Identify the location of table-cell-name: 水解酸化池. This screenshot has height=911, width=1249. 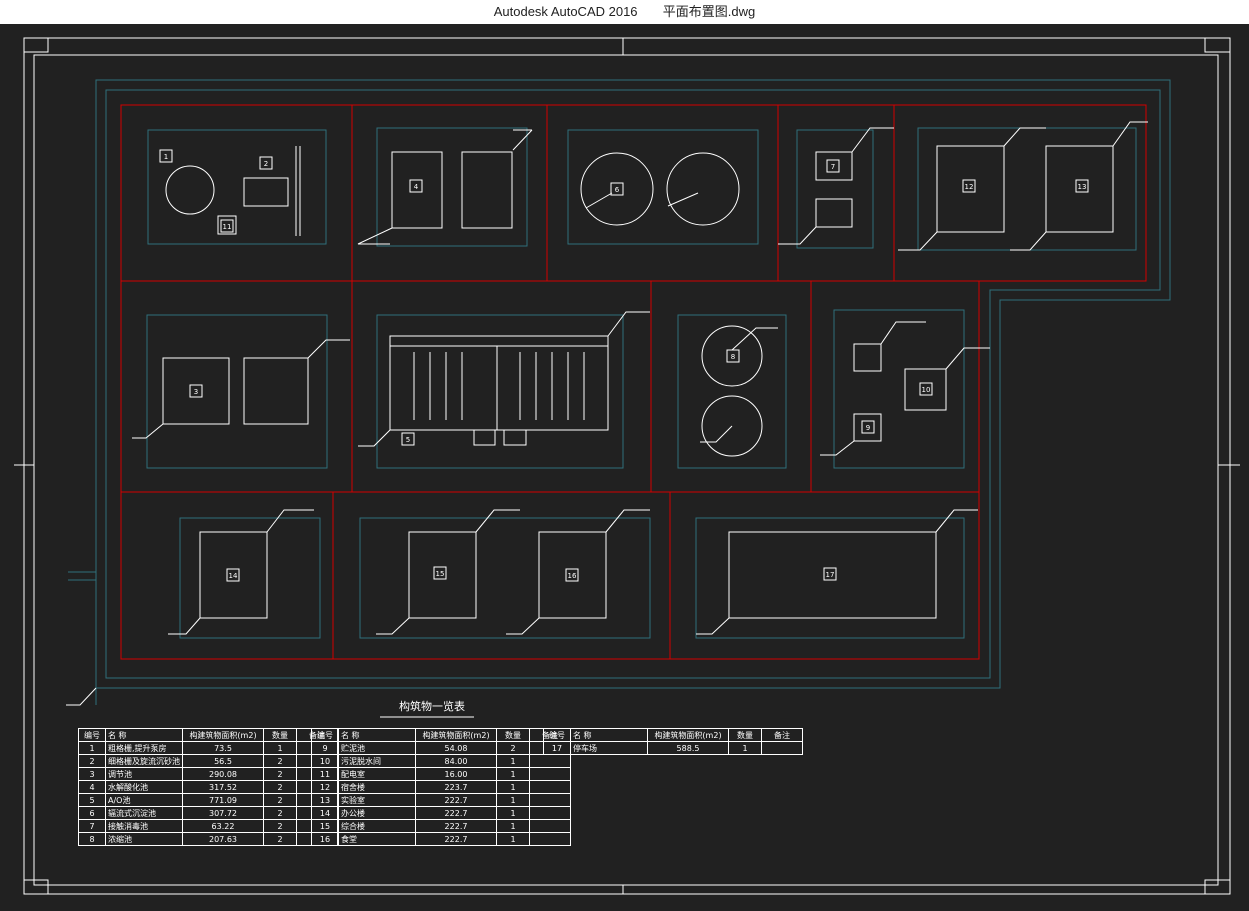
(144, 787).